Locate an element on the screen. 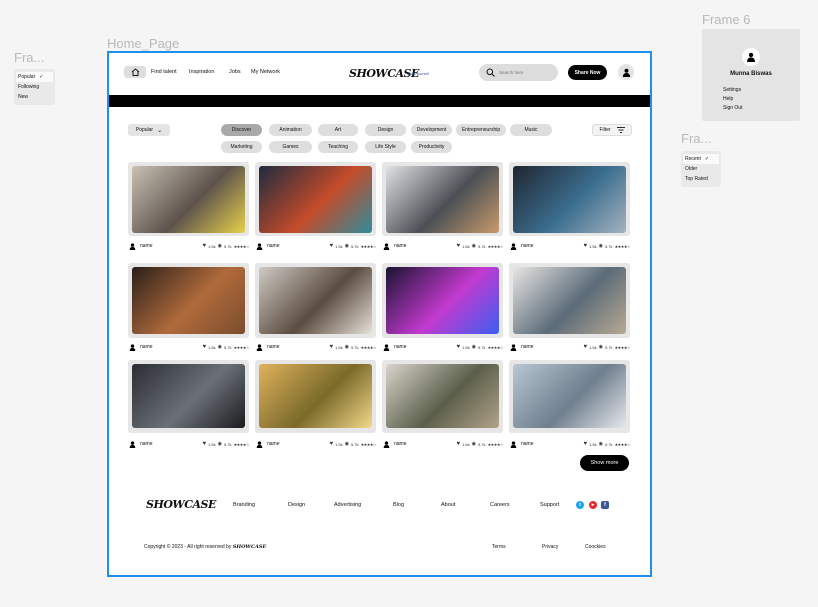 This screenshot has height=607, width=818. footer-cookies: Coockies is located at coordinates (595, 547).